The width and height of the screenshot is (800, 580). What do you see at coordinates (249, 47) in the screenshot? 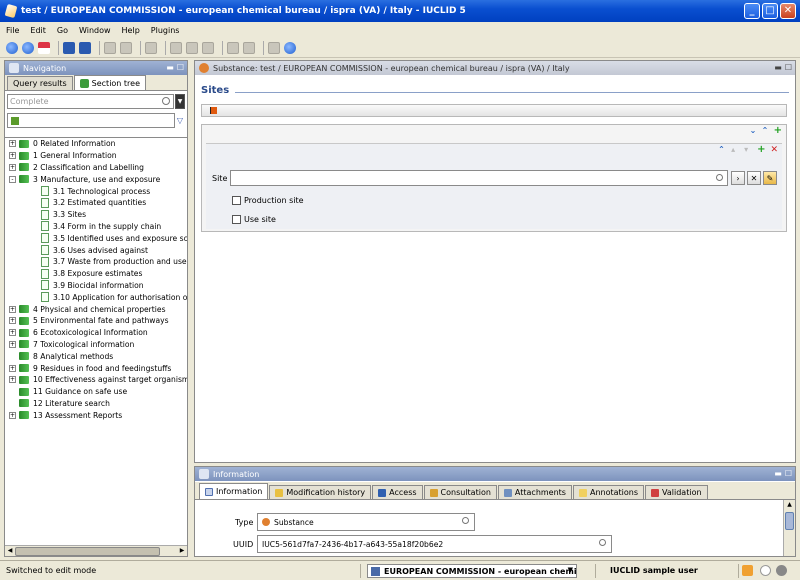
I see `redo-icon` at bounding box center [249, 47].